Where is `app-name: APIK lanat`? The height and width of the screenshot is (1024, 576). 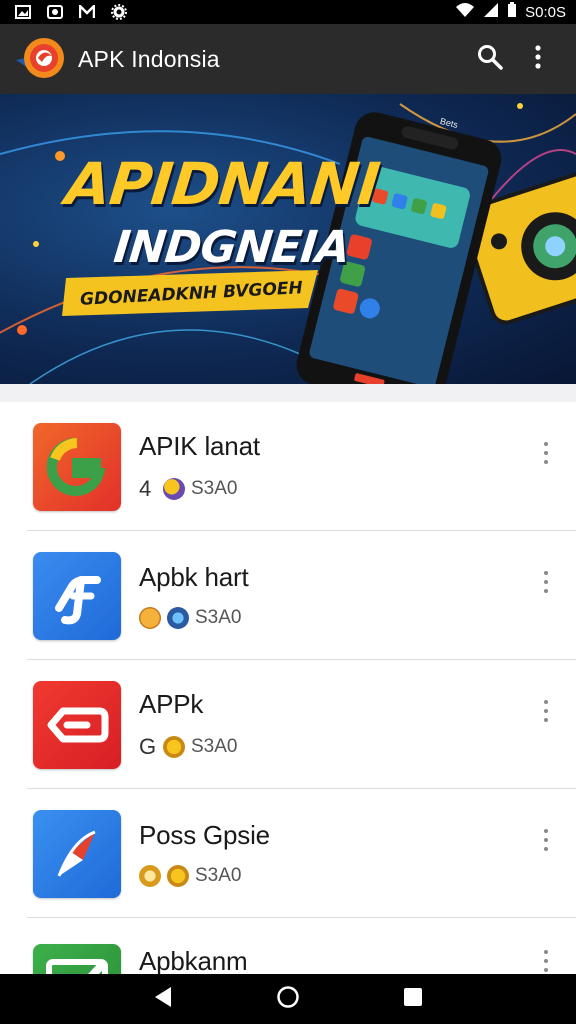
app-name: APIK lanat is located at coordinates (199, 446).